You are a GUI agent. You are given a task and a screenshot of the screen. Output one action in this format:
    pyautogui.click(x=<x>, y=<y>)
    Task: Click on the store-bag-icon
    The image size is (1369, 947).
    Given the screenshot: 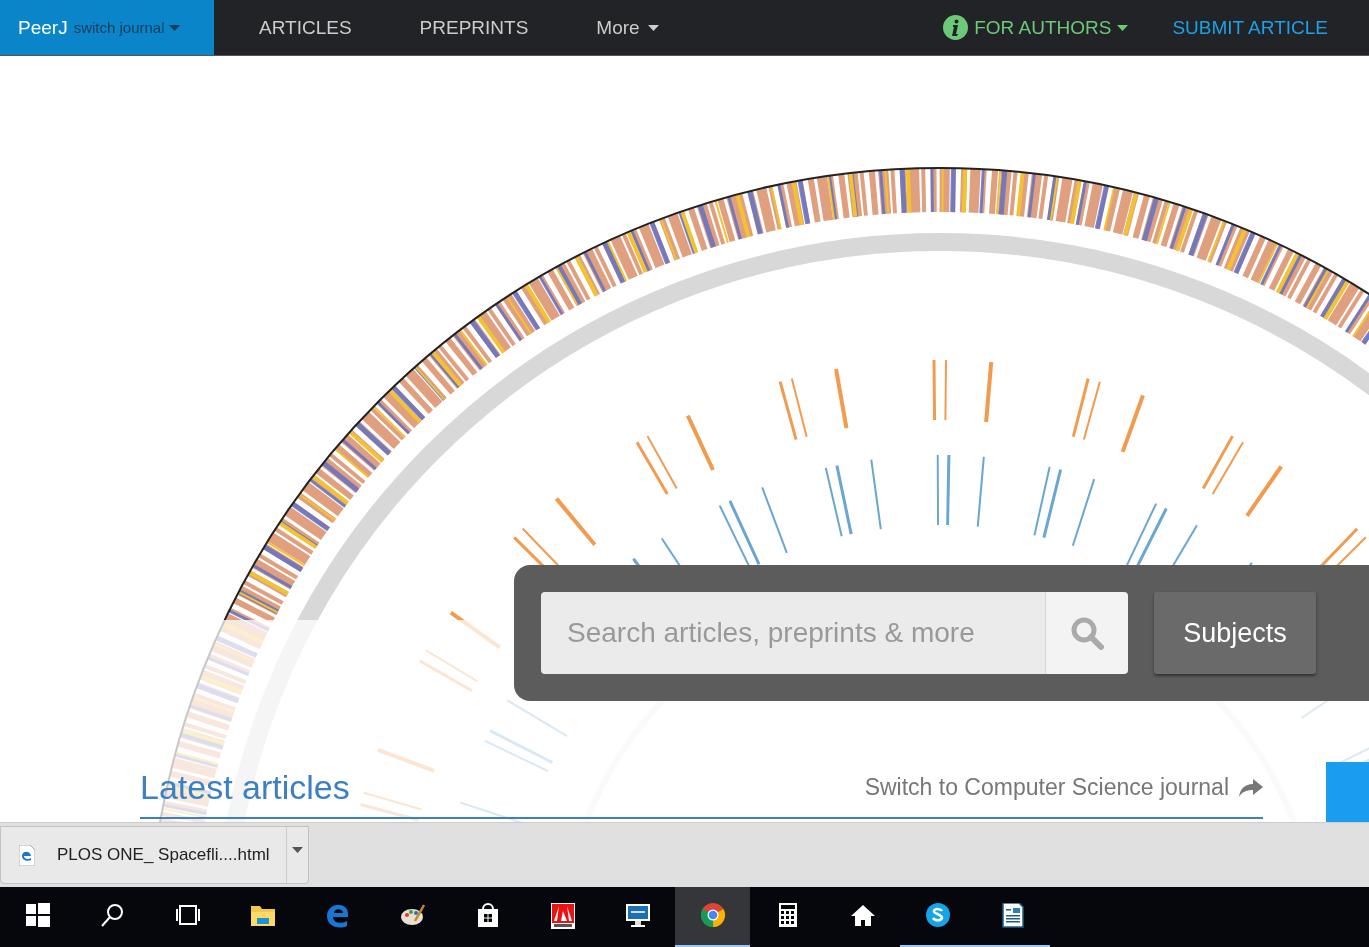 What is the action you would take?
    pyautogui.click(x=487, y=915)
    